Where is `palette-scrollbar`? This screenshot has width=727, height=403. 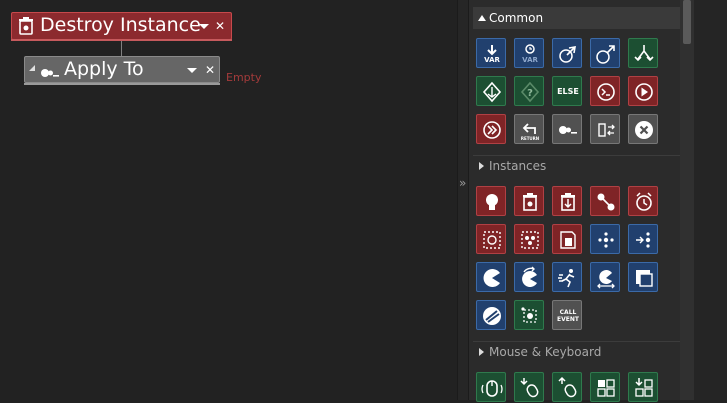
palette-scrollbar is located at coordinates (687, 200).